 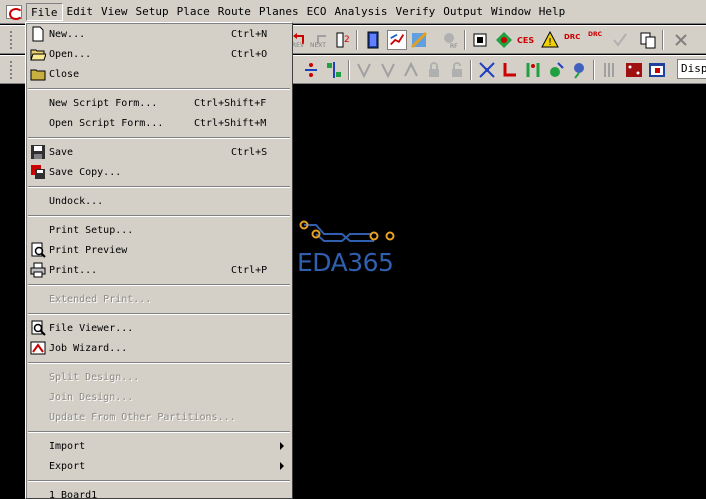 I want to click on spread-icon, so click(x=311, y=70).